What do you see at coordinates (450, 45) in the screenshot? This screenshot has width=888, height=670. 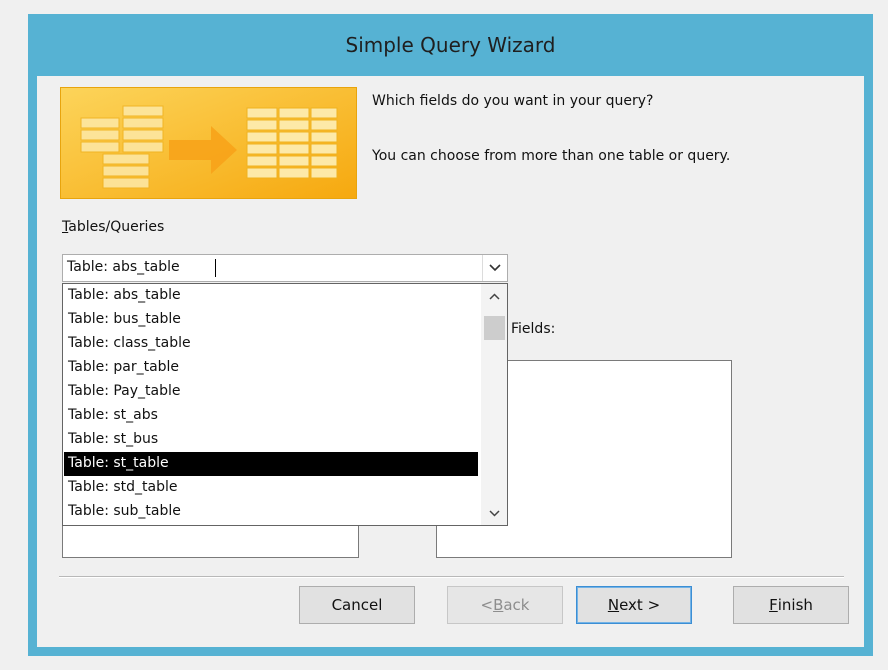 I see `window-title: Simple Query Wizard` at bounding box center [450, 45].